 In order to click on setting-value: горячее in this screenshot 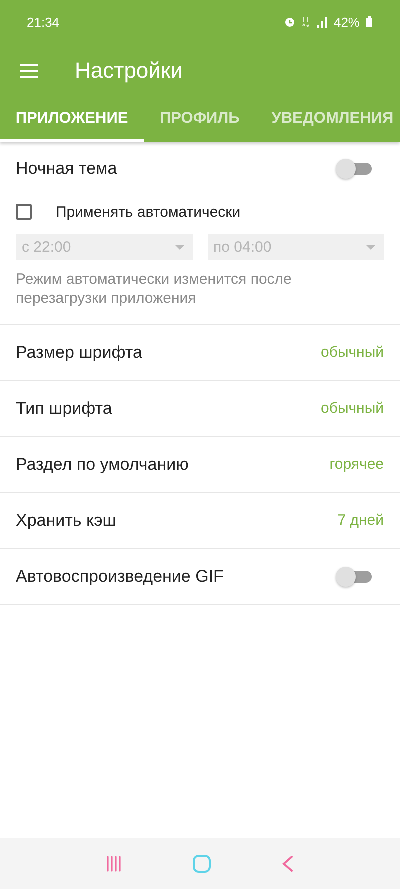, I will do `click(357, 464)`.